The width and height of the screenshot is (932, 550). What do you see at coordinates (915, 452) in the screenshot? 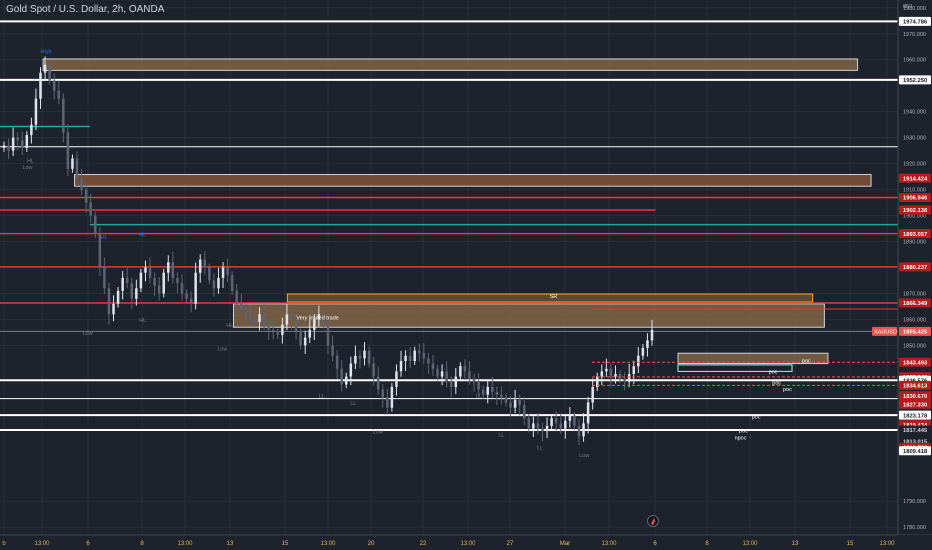
I see `price-label: 1809.418` at bounding box center [915, 452].